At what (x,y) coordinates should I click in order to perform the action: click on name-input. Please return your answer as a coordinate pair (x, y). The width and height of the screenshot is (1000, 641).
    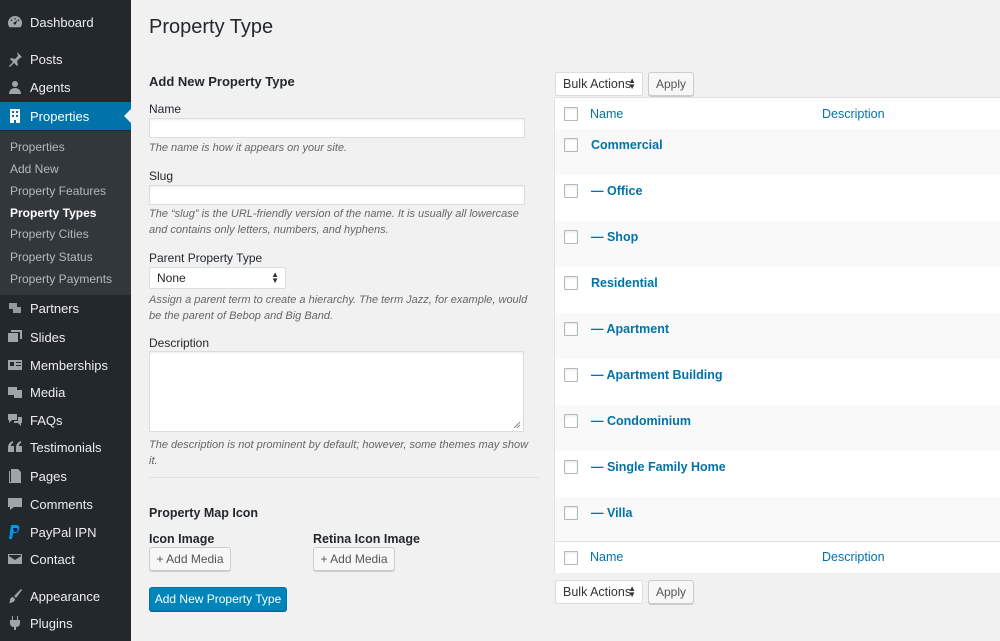
    Looking at the image, I should click on (337, 128).